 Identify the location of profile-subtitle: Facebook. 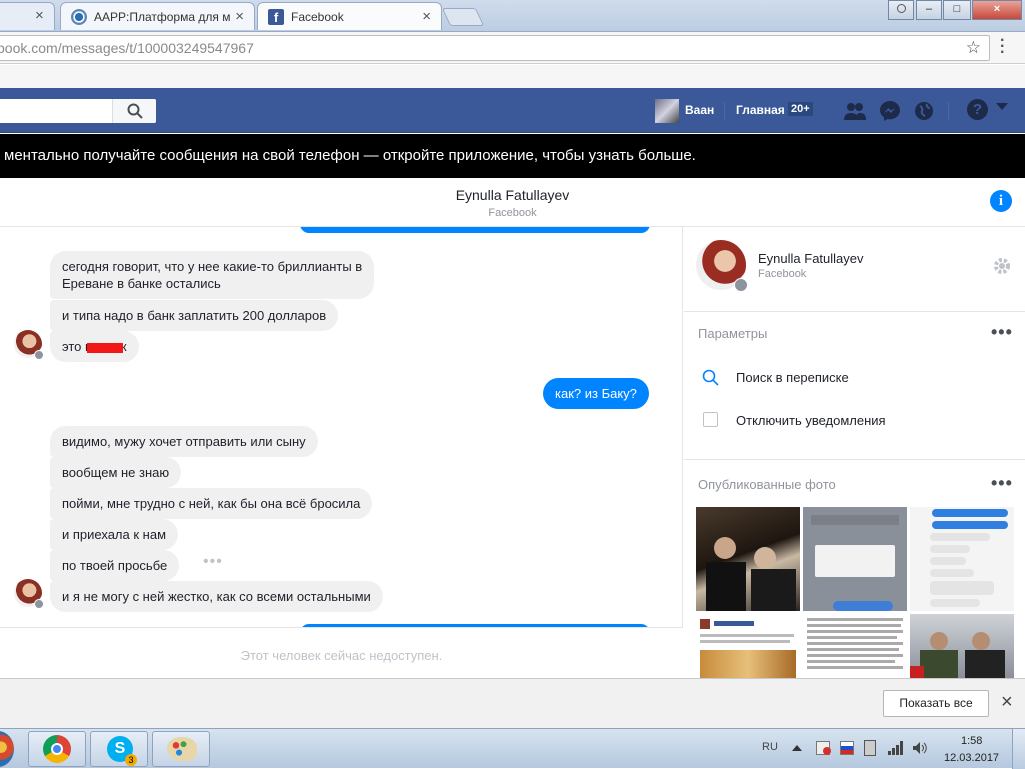
(782, 274).